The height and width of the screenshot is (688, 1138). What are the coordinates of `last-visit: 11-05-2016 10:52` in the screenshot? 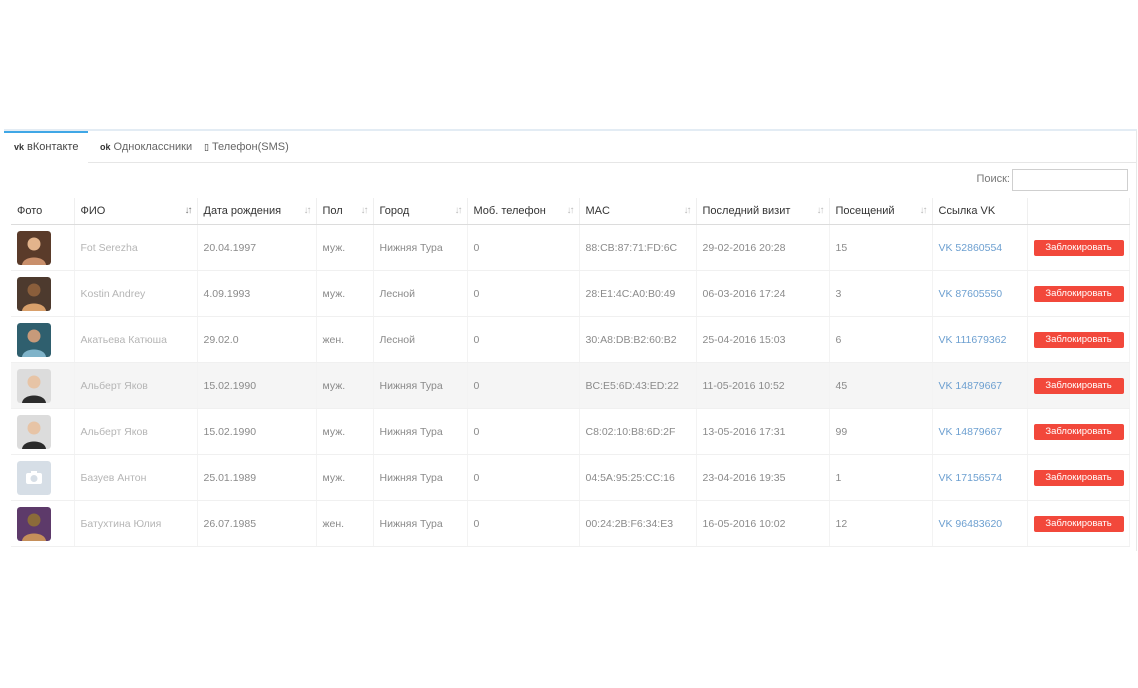 It's located at (743, 385).